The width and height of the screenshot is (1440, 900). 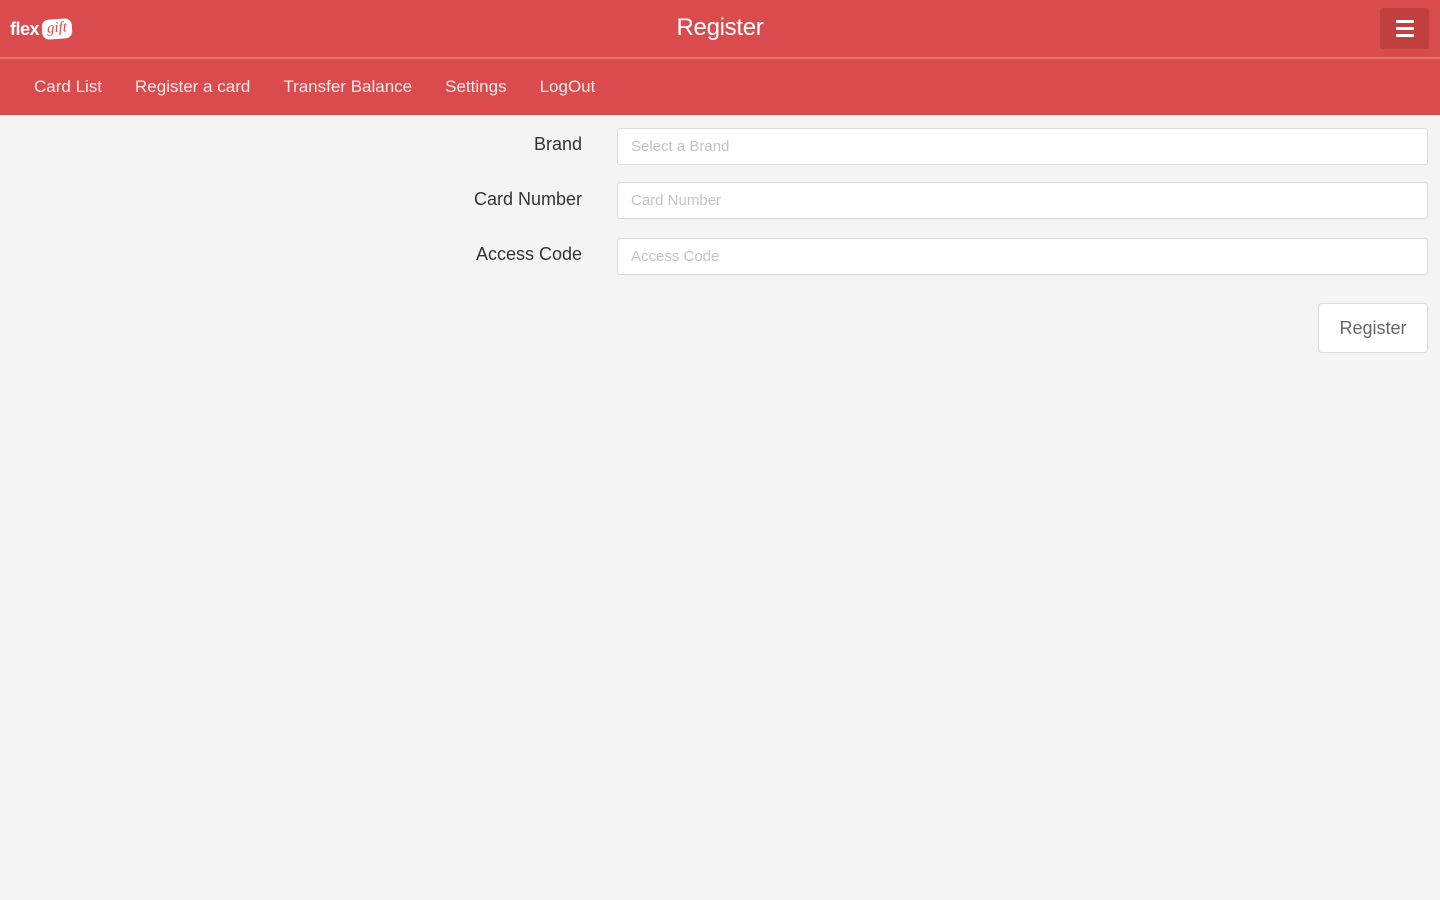 I want to click on nav-item-settings: Settings, so click(x=475, y=87).